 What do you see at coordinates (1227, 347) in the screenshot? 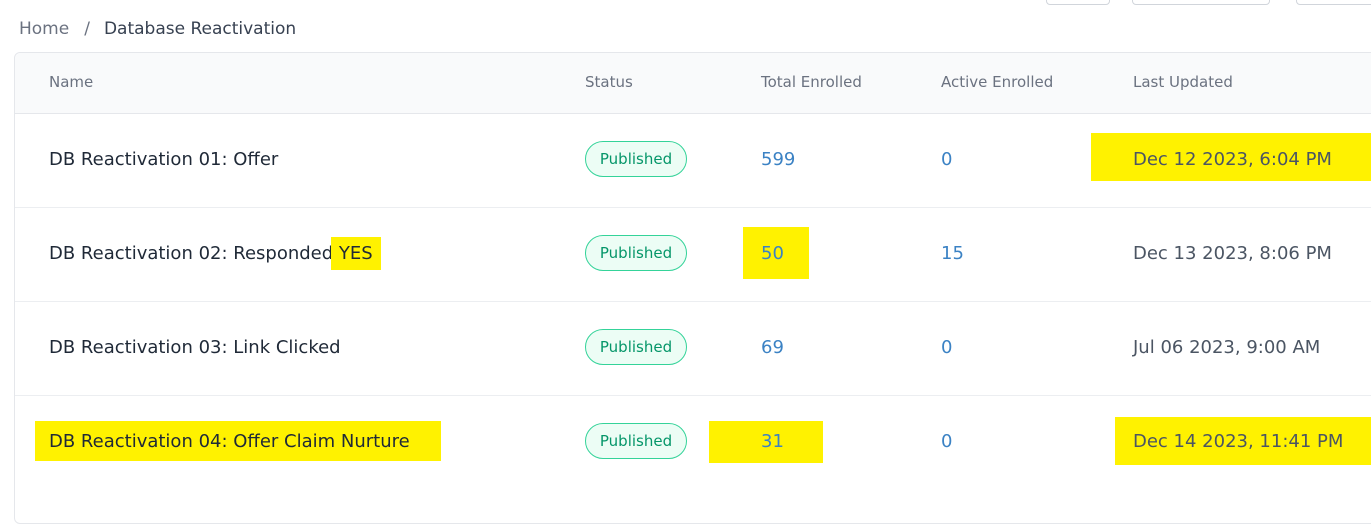
I see `last-updated: Jul 06 2023, 9:00 AM` at bounding box center [1227, 347].